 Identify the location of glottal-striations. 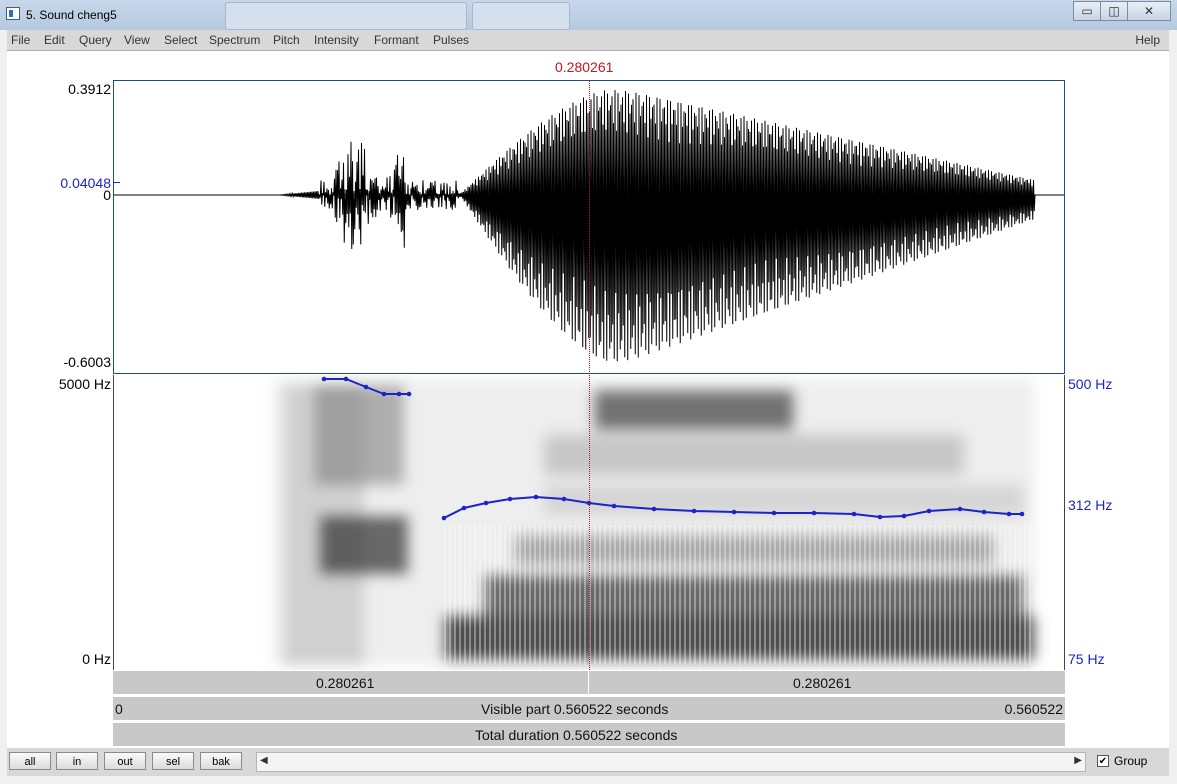
(739, 595).